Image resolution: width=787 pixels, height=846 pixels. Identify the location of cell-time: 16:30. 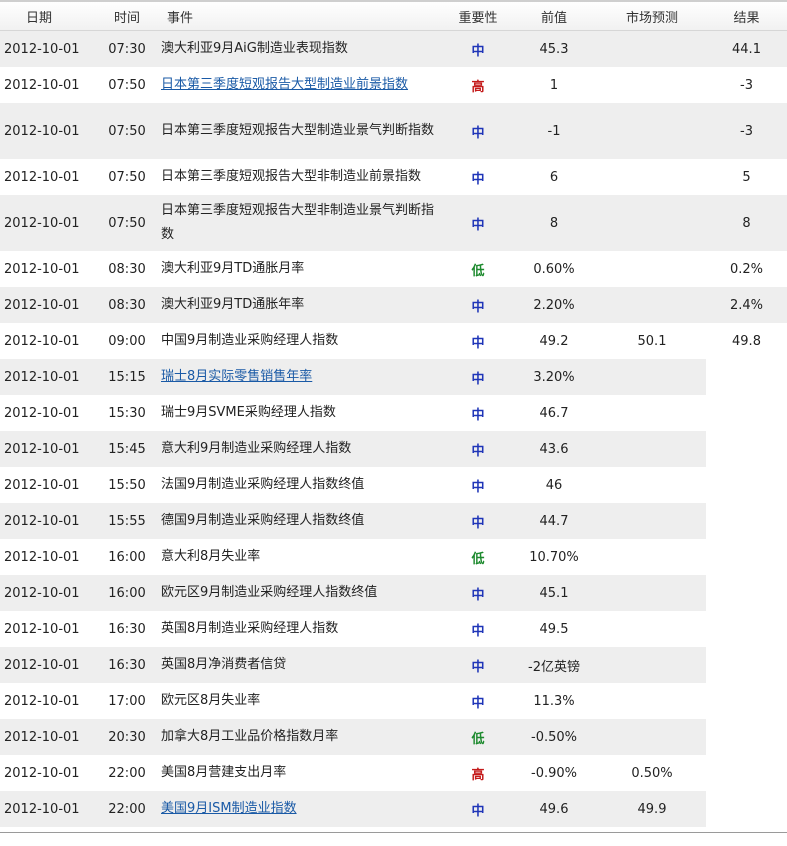
(127, 665).